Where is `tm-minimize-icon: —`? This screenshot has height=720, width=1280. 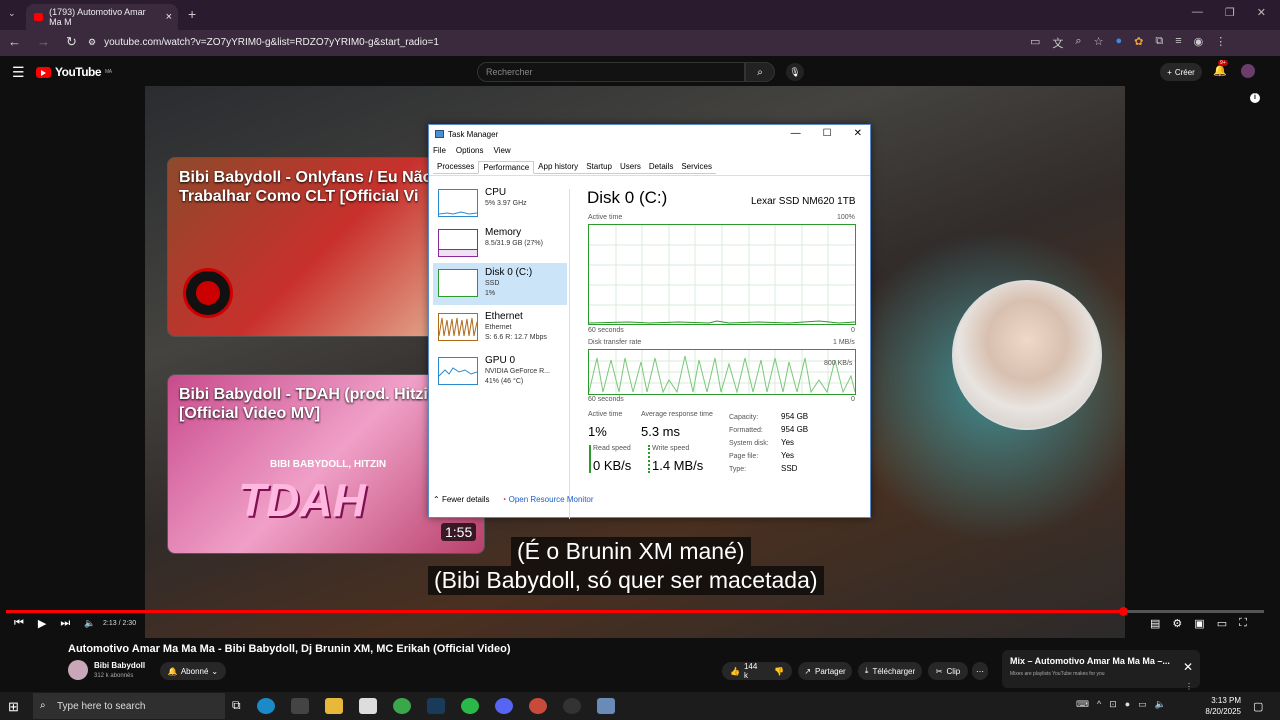
tm-minimize-icon: — is located at coordinates (796, 133).